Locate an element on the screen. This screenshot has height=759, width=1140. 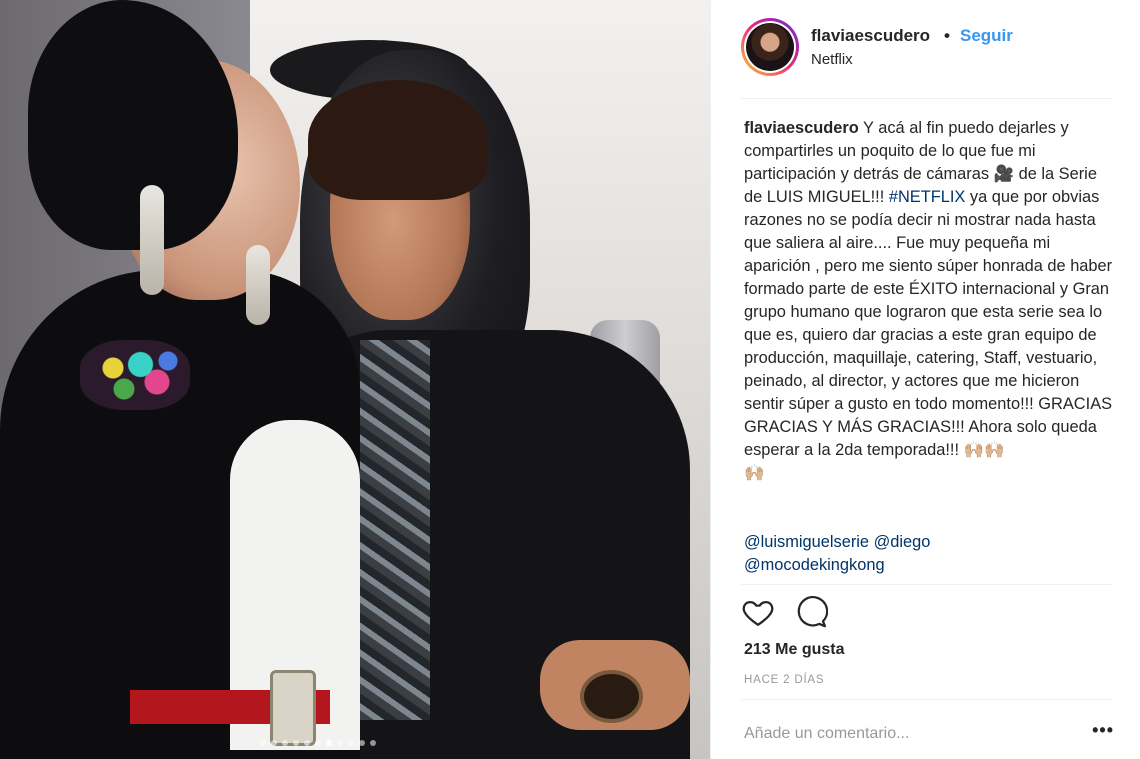
woman-hair is located at coordinates (133, 125).